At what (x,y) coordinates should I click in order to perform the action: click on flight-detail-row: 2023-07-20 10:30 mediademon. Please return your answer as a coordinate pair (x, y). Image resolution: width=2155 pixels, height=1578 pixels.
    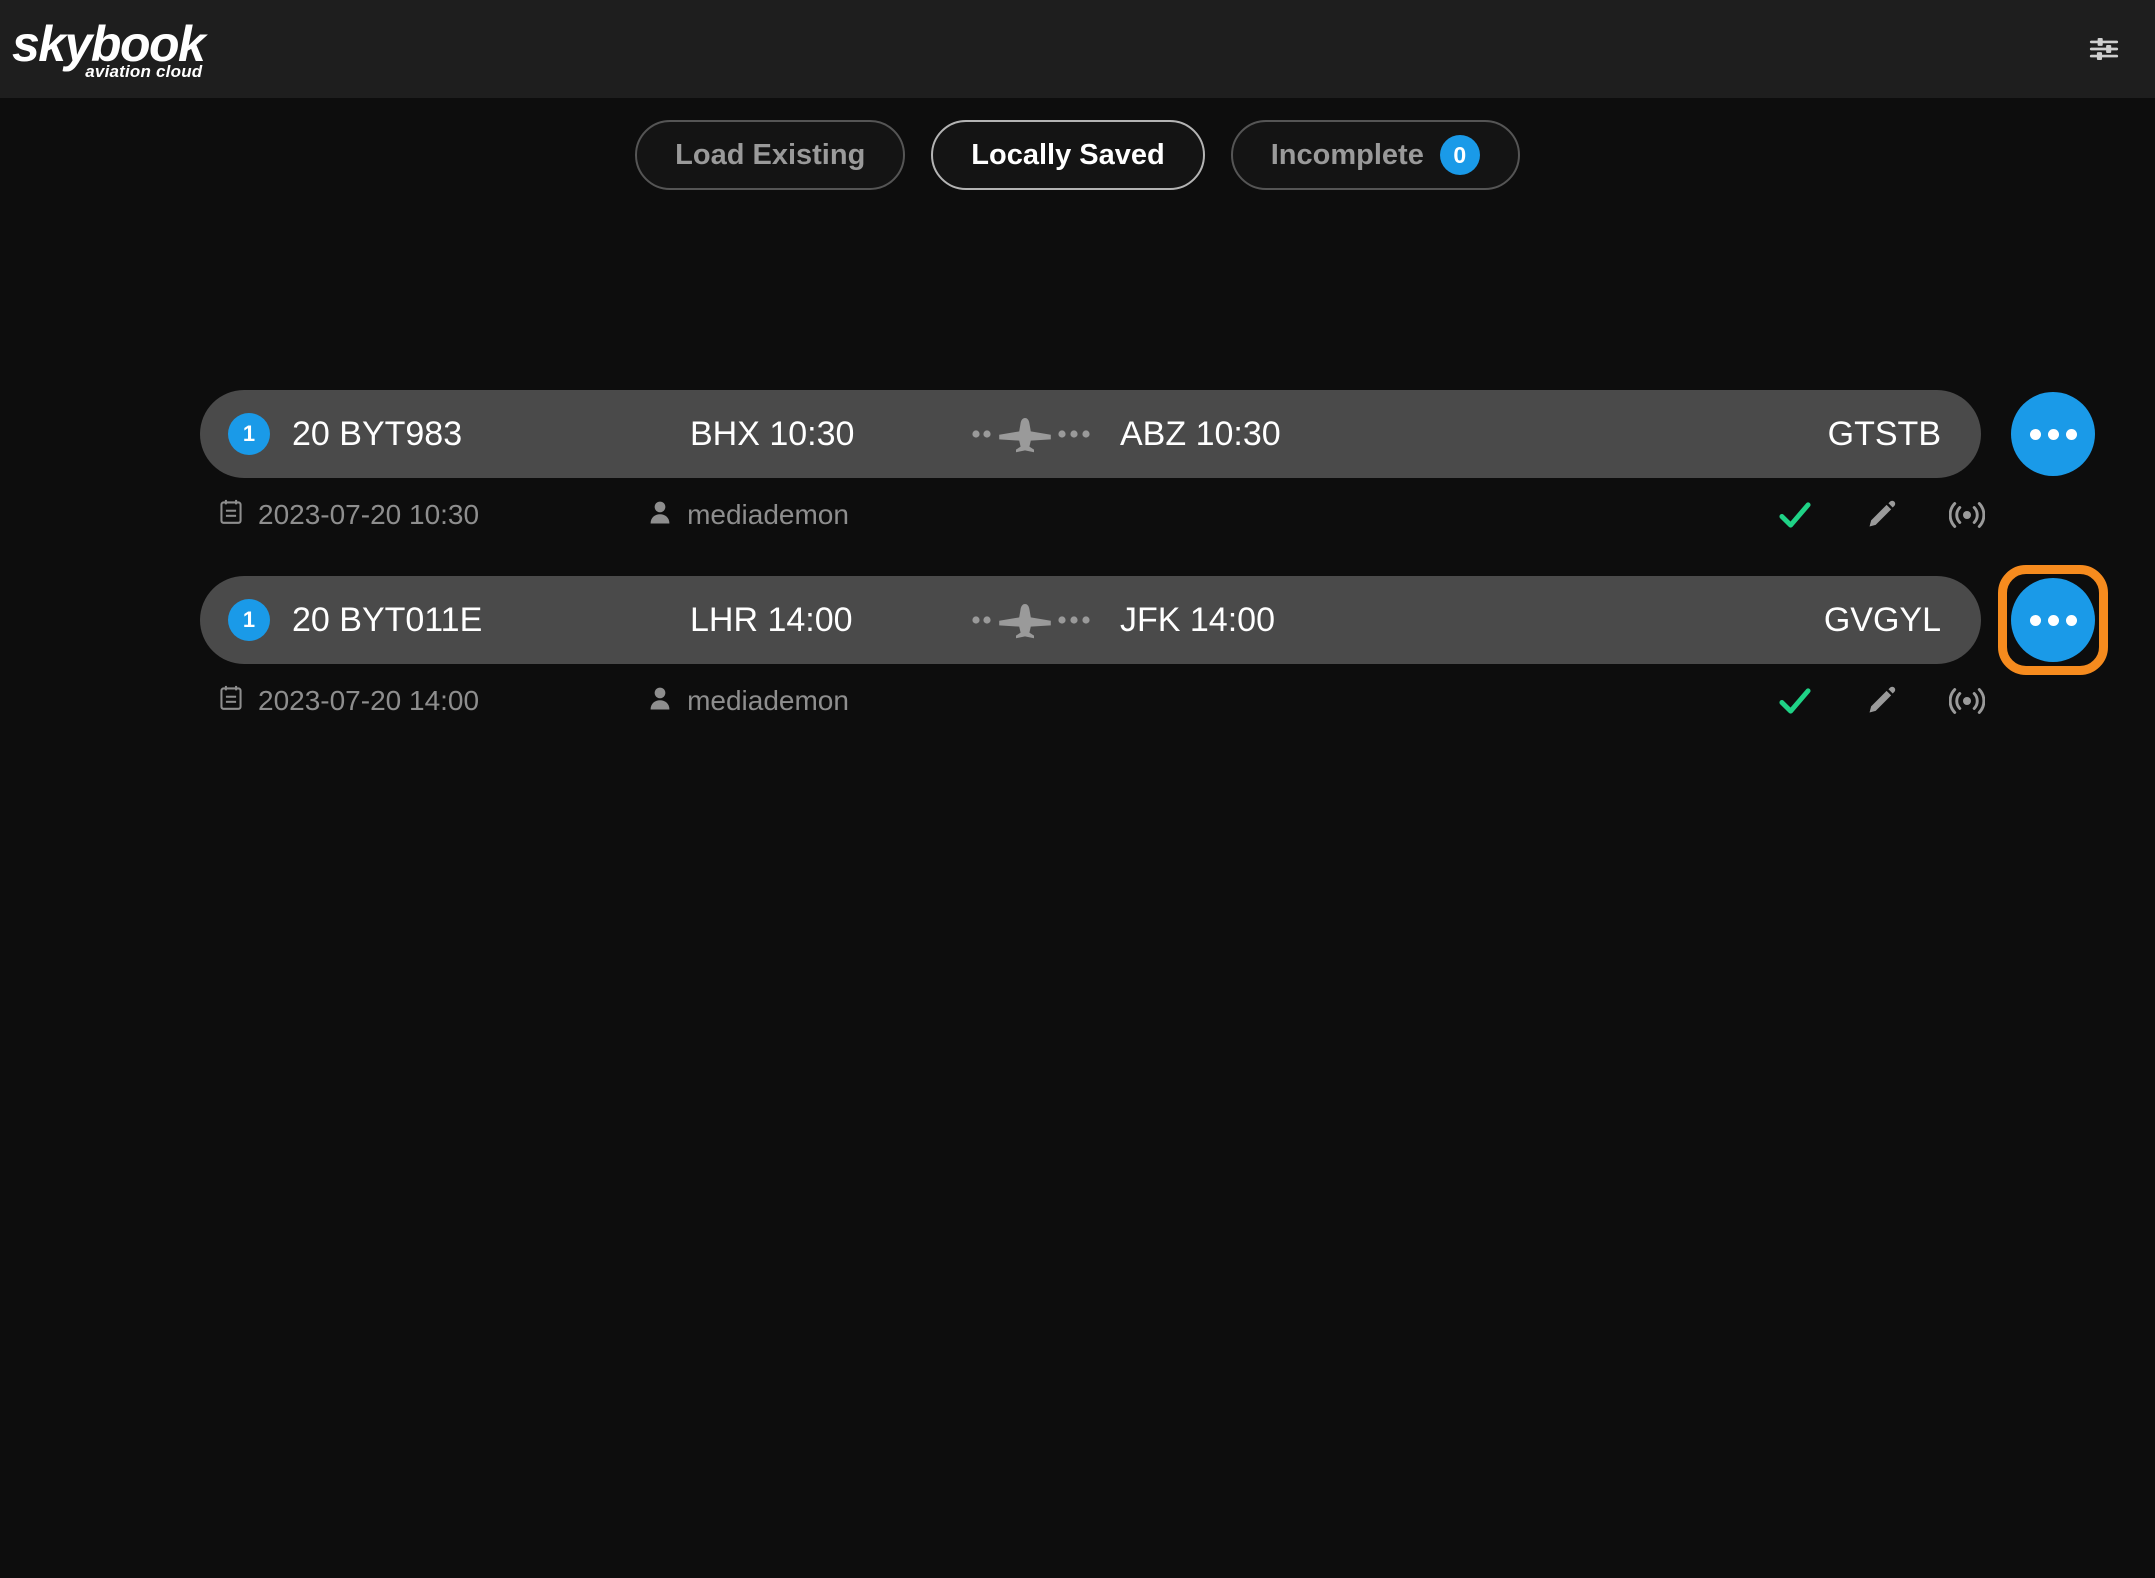
    Looking at the image, I should click on (1077, 515).